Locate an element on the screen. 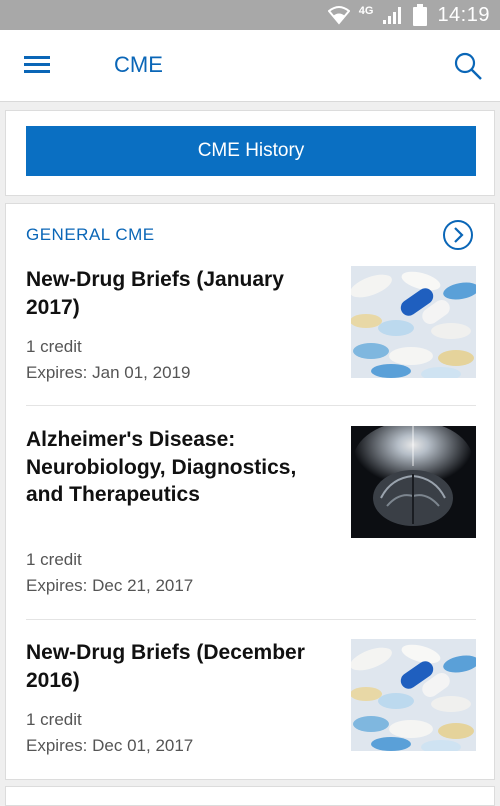 The height and width of the screenshot is (806, 500). signal-icon is located at coordinates (392, 15).